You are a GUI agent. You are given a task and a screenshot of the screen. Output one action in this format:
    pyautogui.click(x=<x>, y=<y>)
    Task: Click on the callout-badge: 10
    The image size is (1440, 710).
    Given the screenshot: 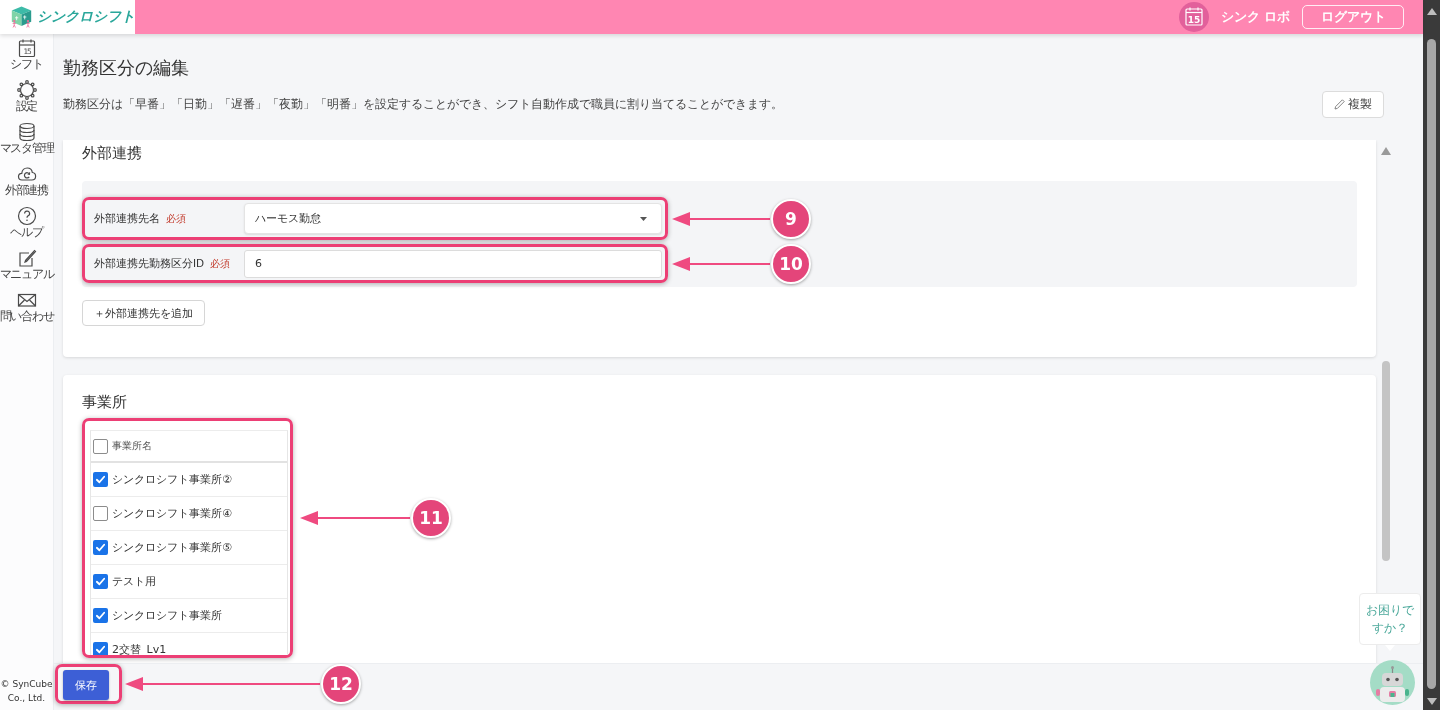 What is the action you would take?
    pyautogui.click(x=791, y=263)
    